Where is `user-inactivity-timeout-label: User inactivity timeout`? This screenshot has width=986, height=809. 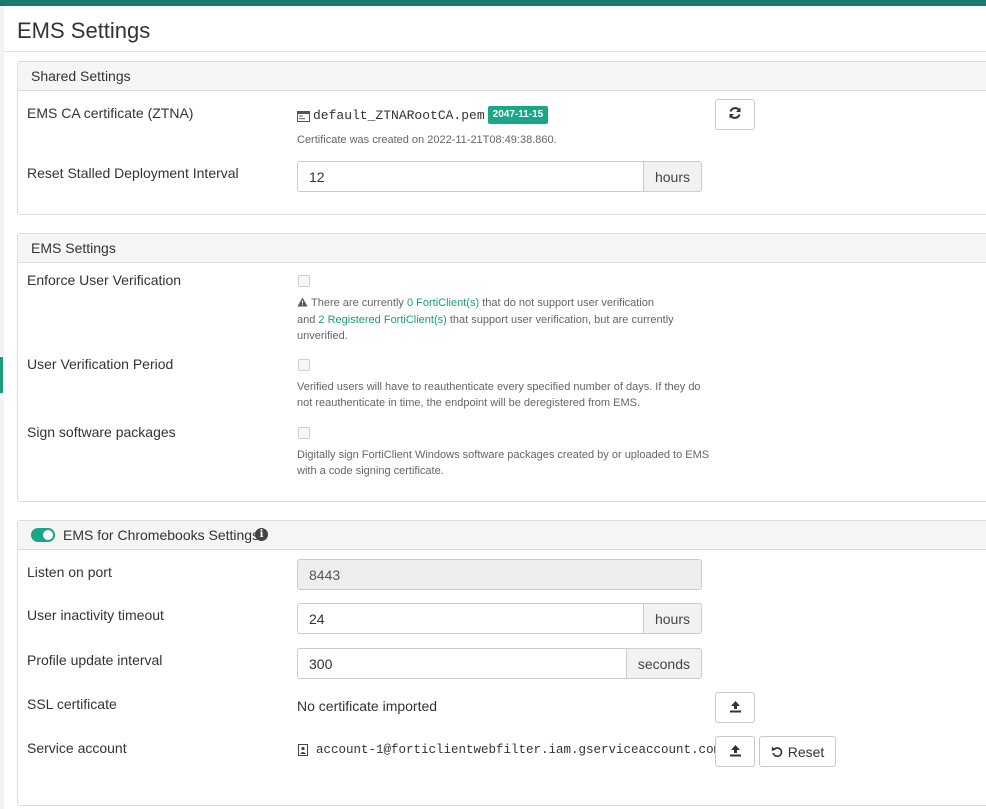 user-inactivity-timeout-label: User inactivity timeout is located at coordinates (95, 615).